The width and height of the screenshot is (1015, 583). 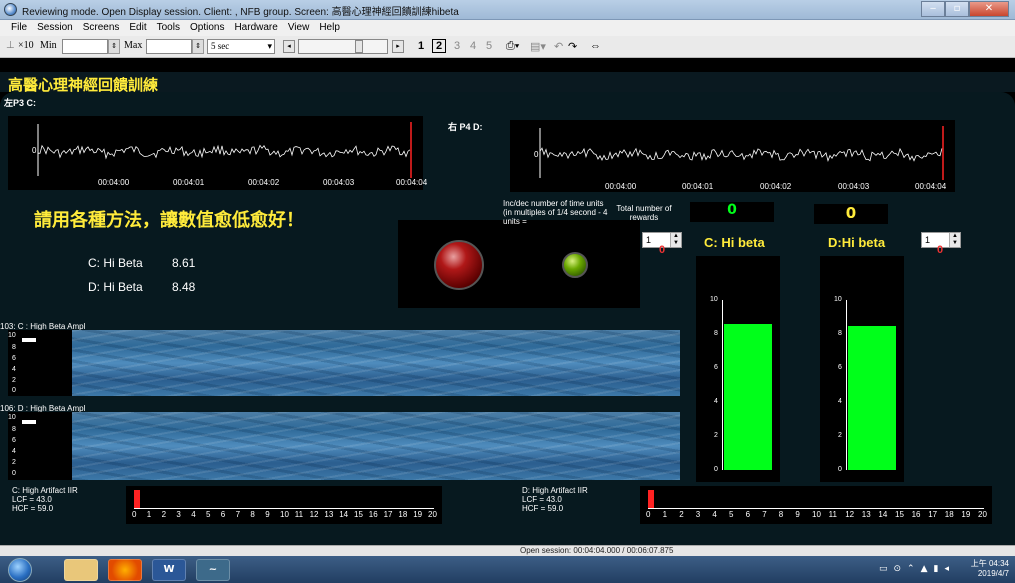 I want to click on menu-view: View, so click(x=299, y=28).